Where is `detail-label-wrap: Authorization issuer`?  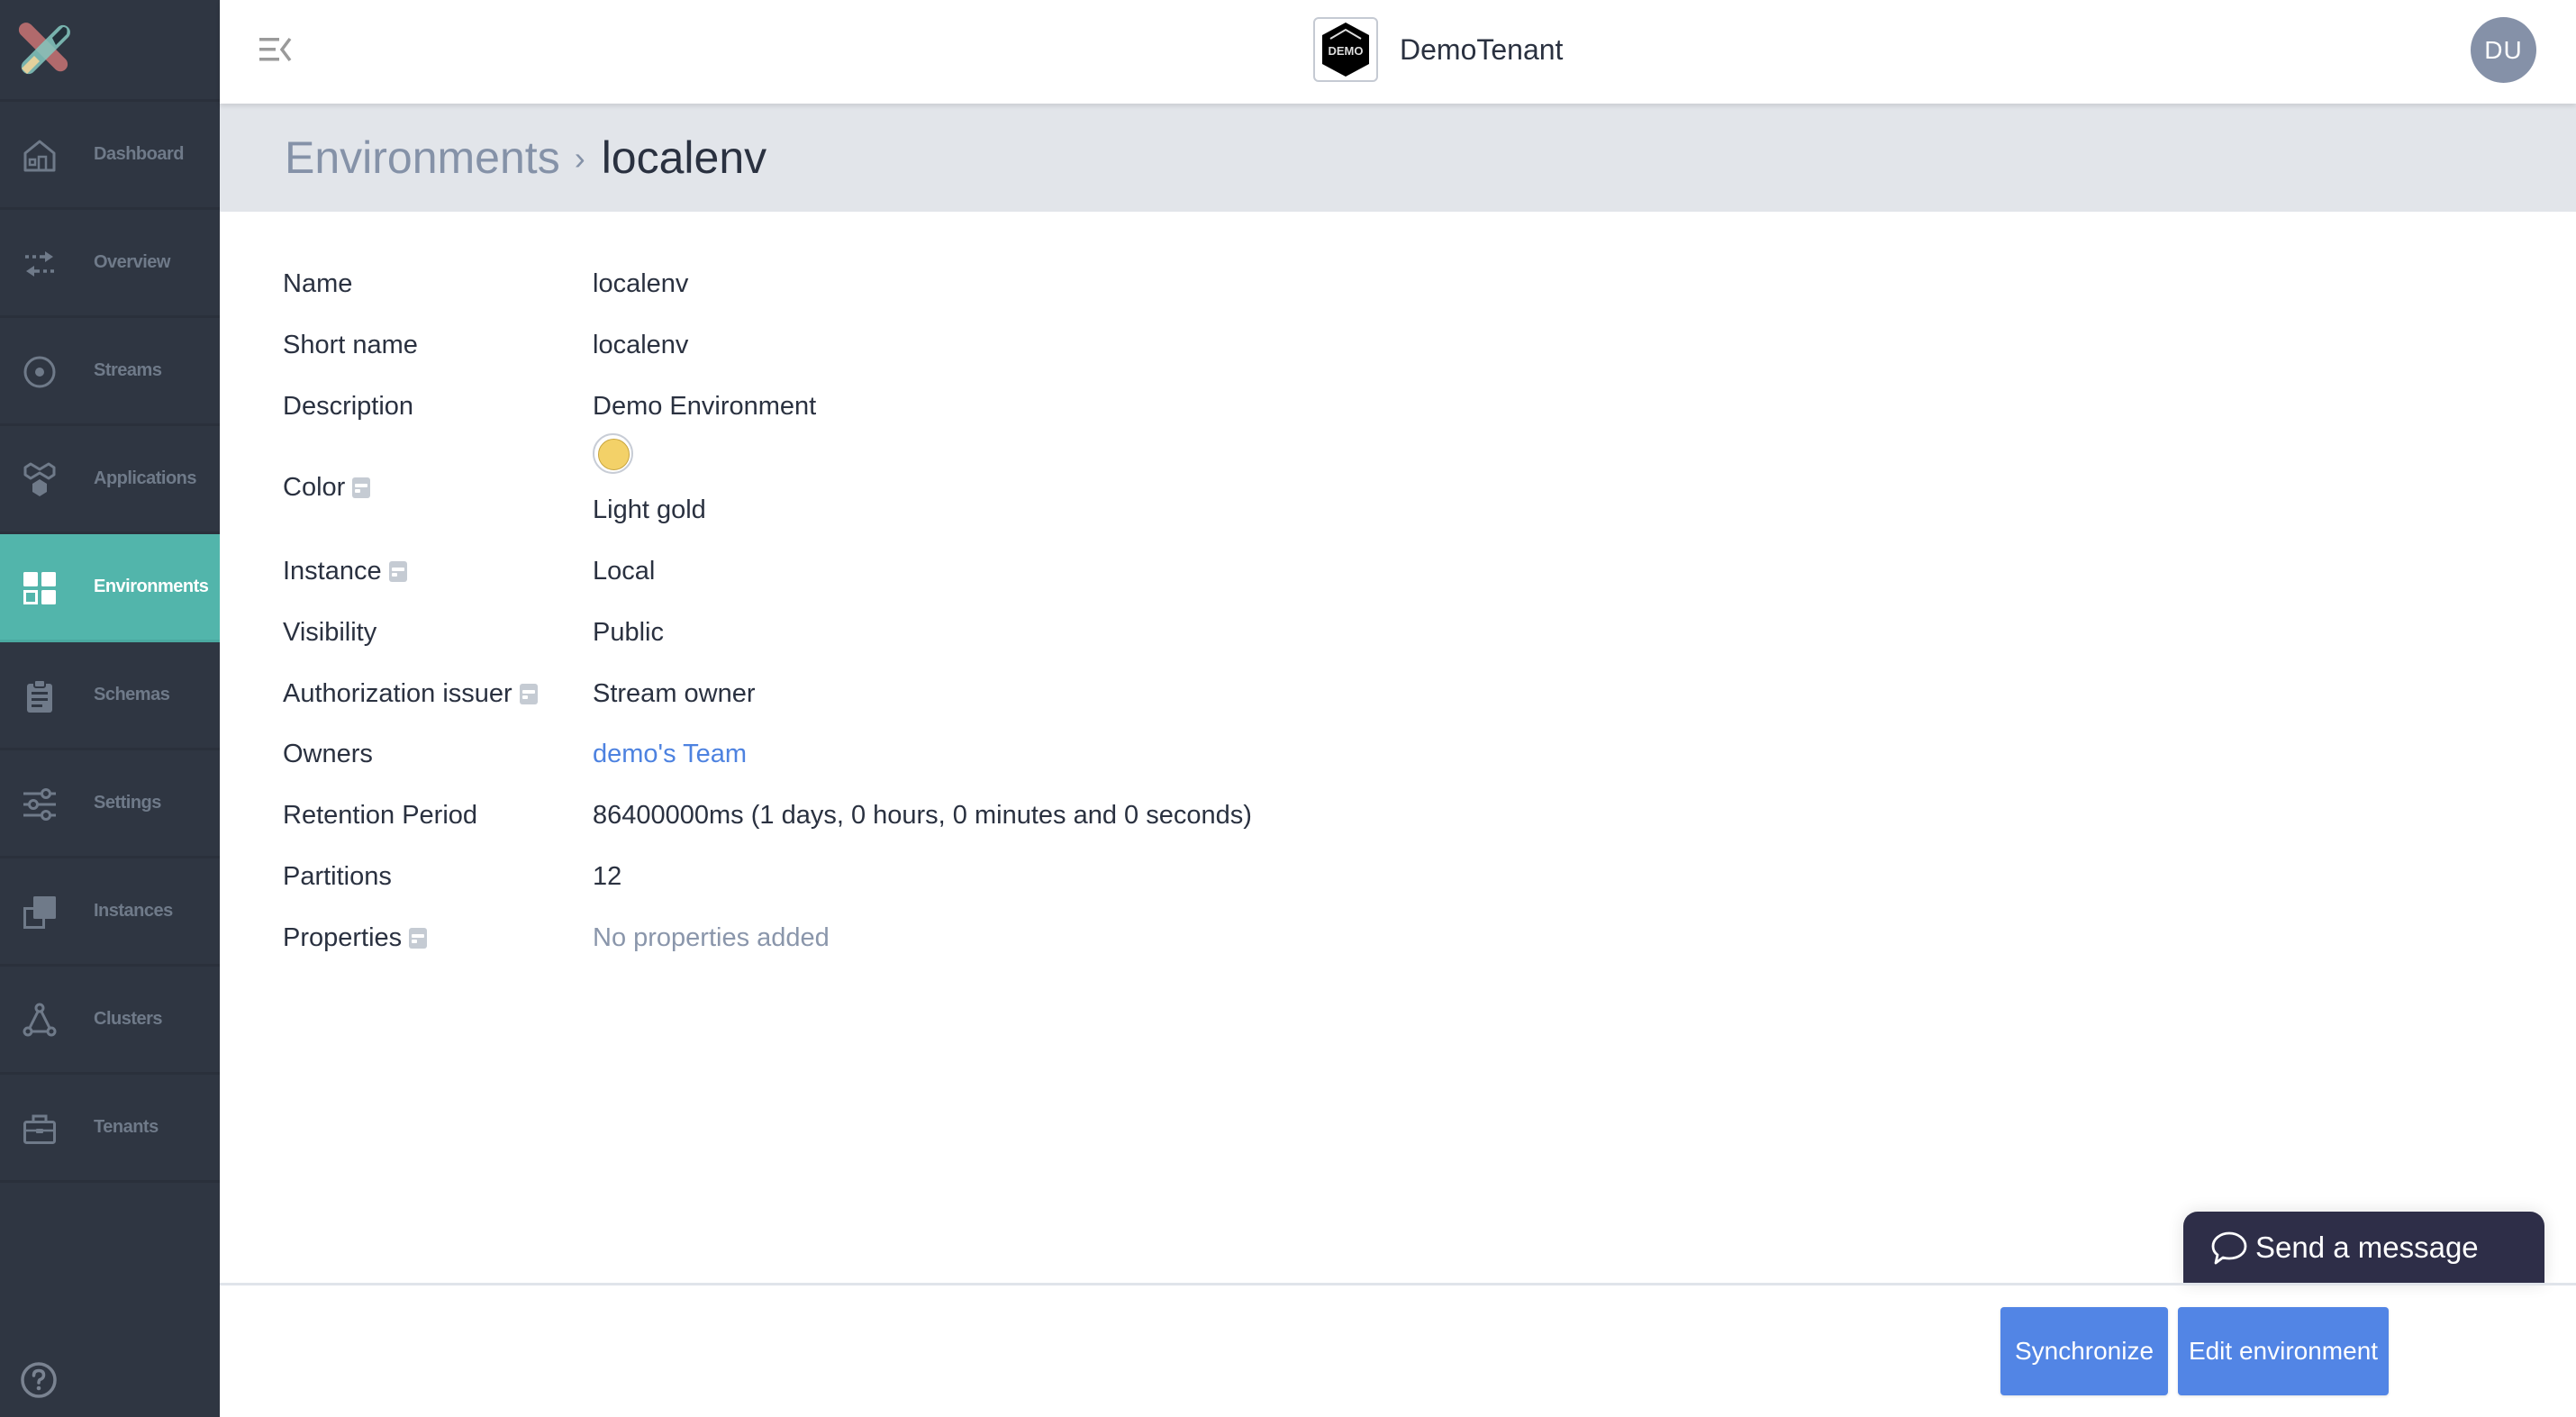 detail-label-wrap: Authorization issuer is located at coordinates (410, 694).